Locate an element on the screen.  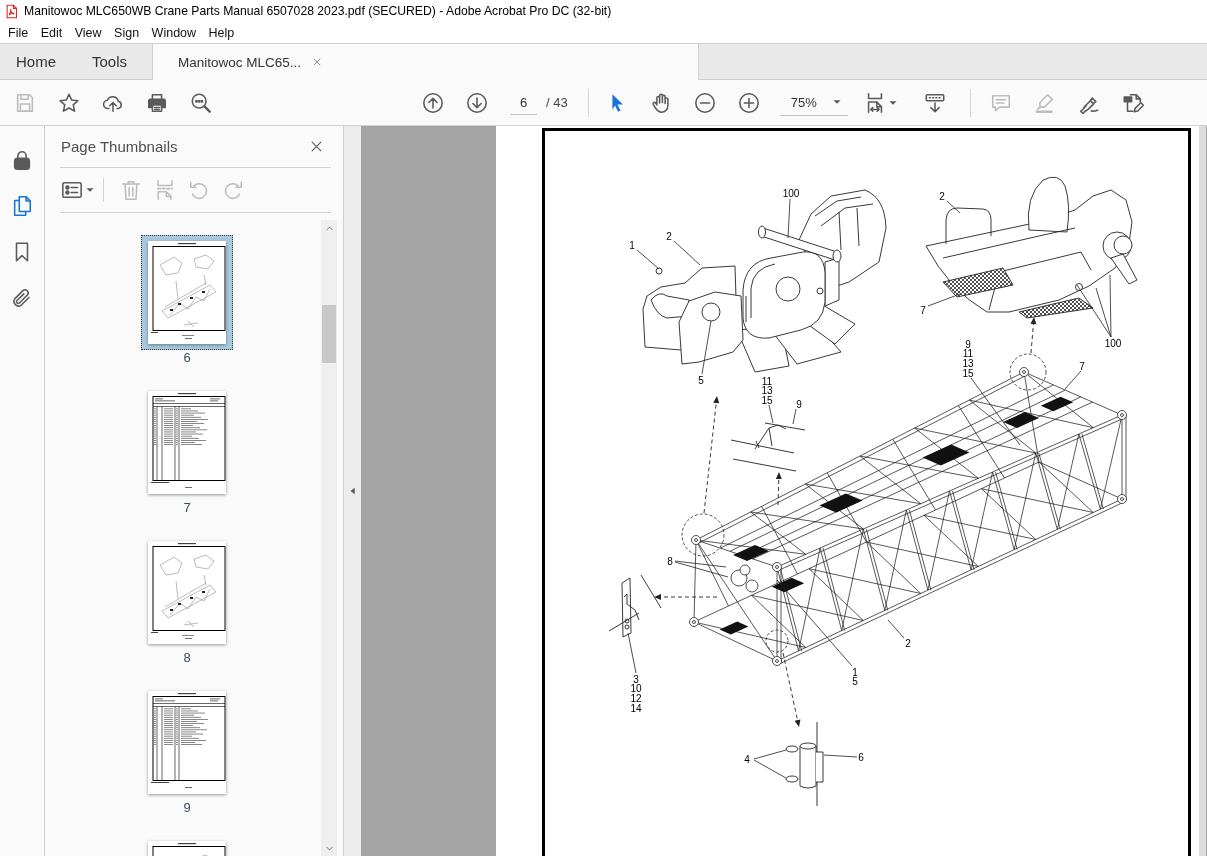
trash-icon is located at coordinates (131, 190).